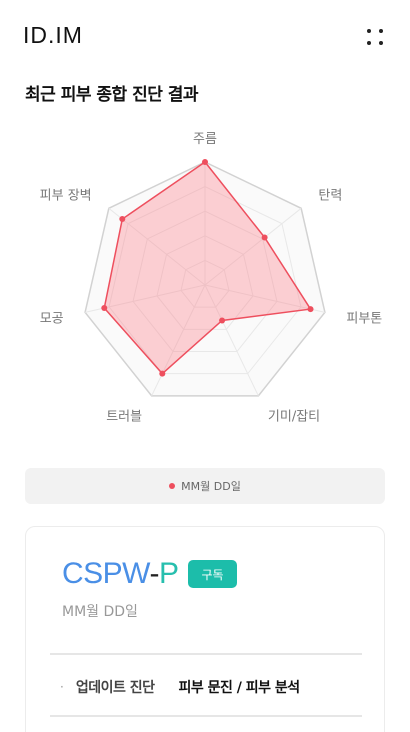  I want to click on radar-axis-label: 트러블, so click(124, 417).